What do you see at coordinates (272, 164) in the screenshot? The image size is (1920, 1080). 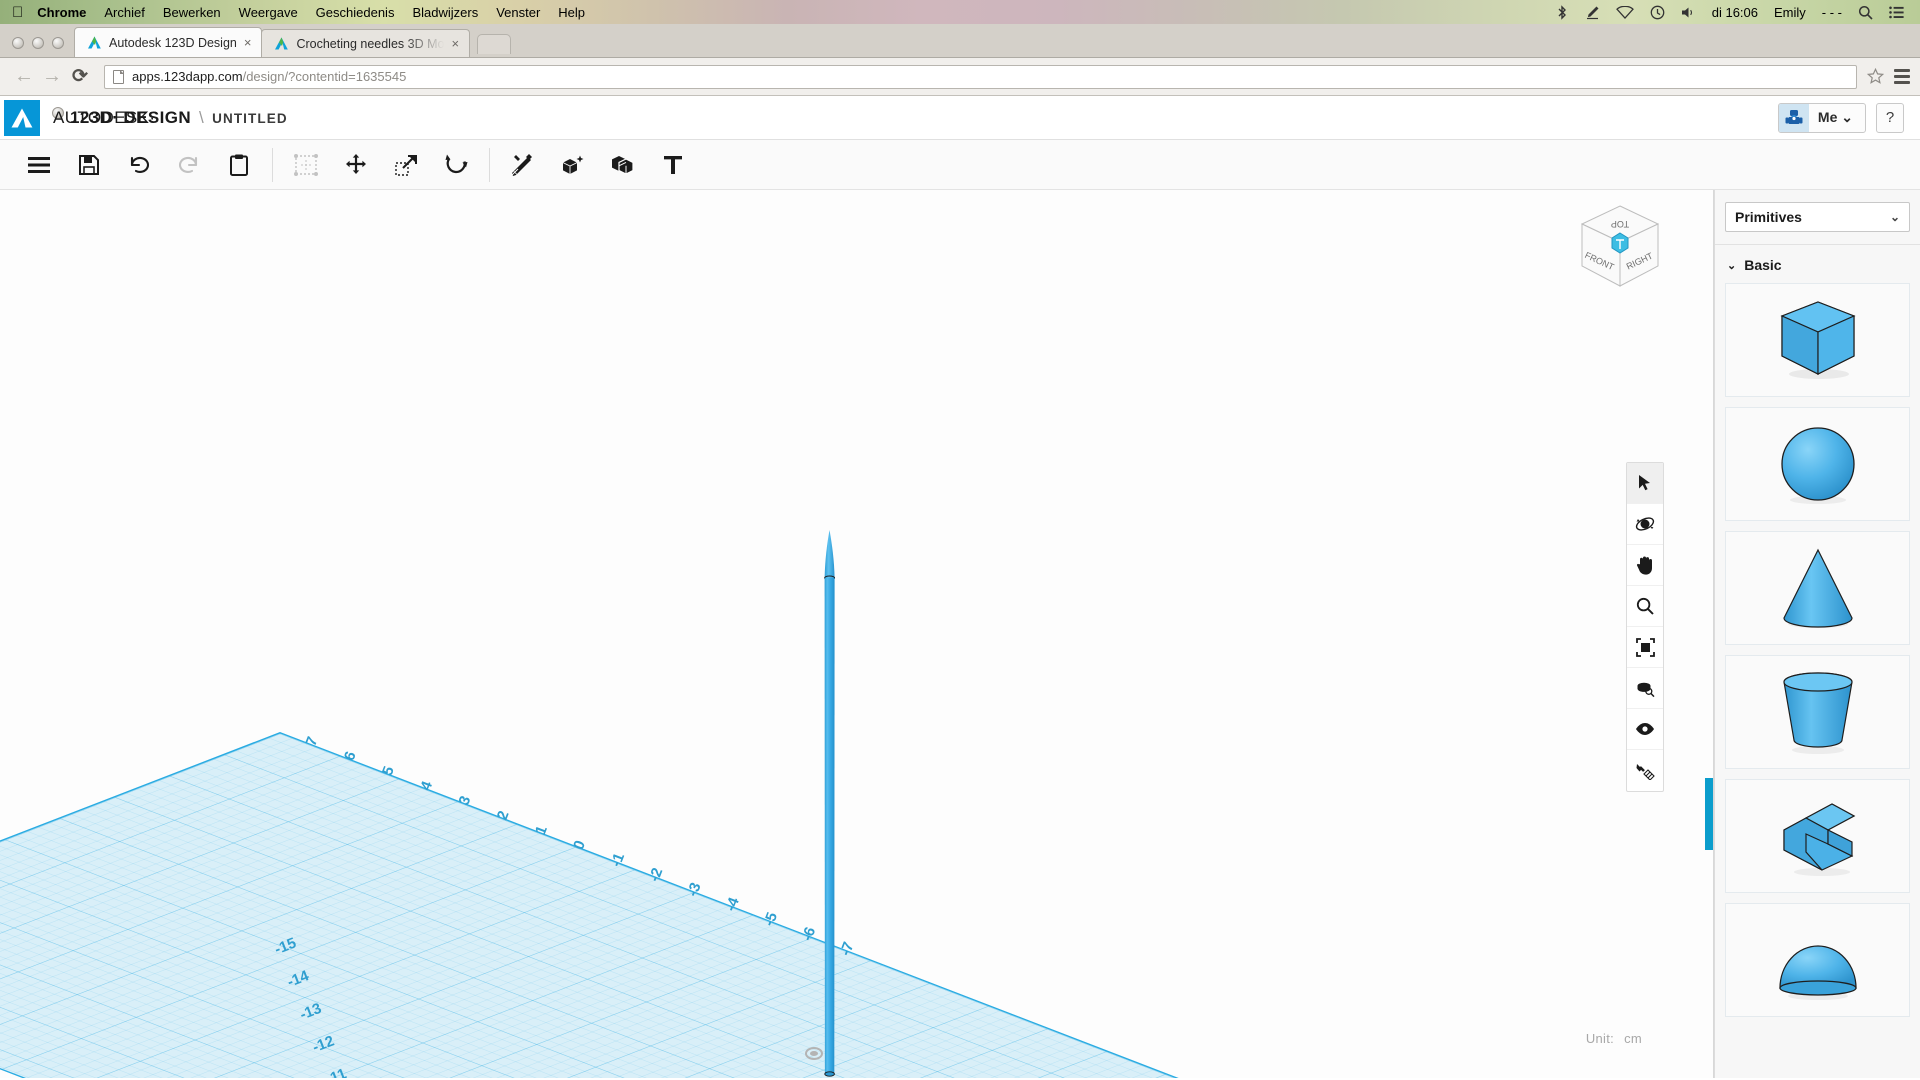 I see `toolbar-separator` at bounding box center [272, 164].